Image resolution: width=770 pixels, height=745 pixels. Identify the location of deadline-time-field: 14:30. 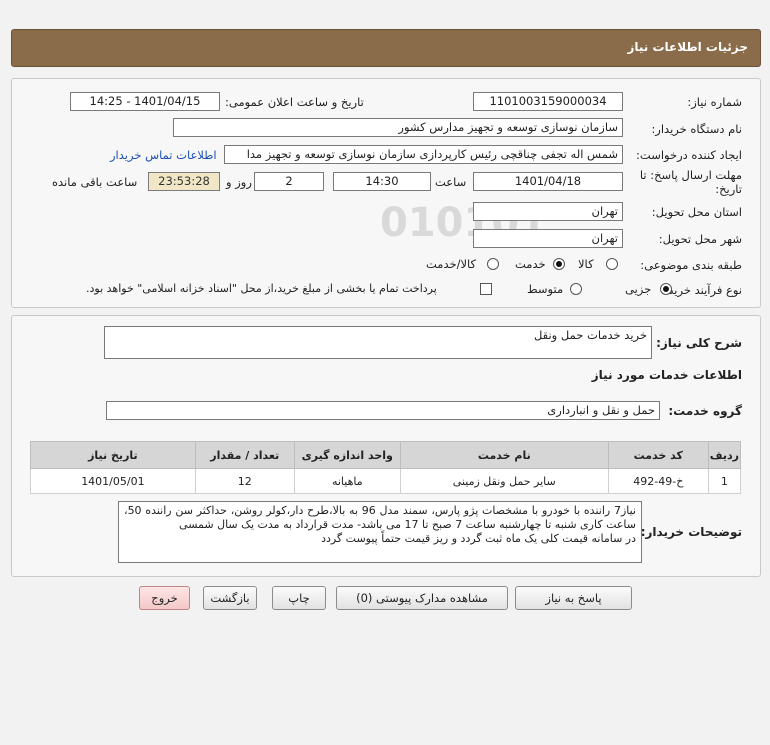
(382, 181).